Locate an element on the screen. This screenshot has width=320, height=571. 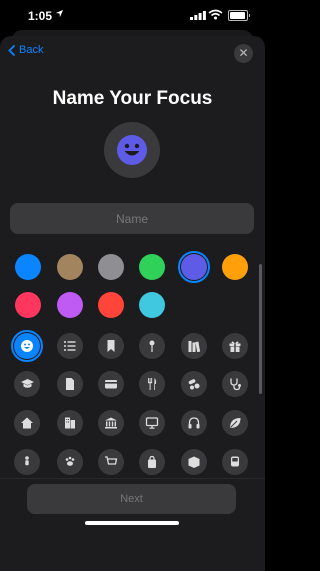
color-swatch-green is located at coordinates (152, 267).